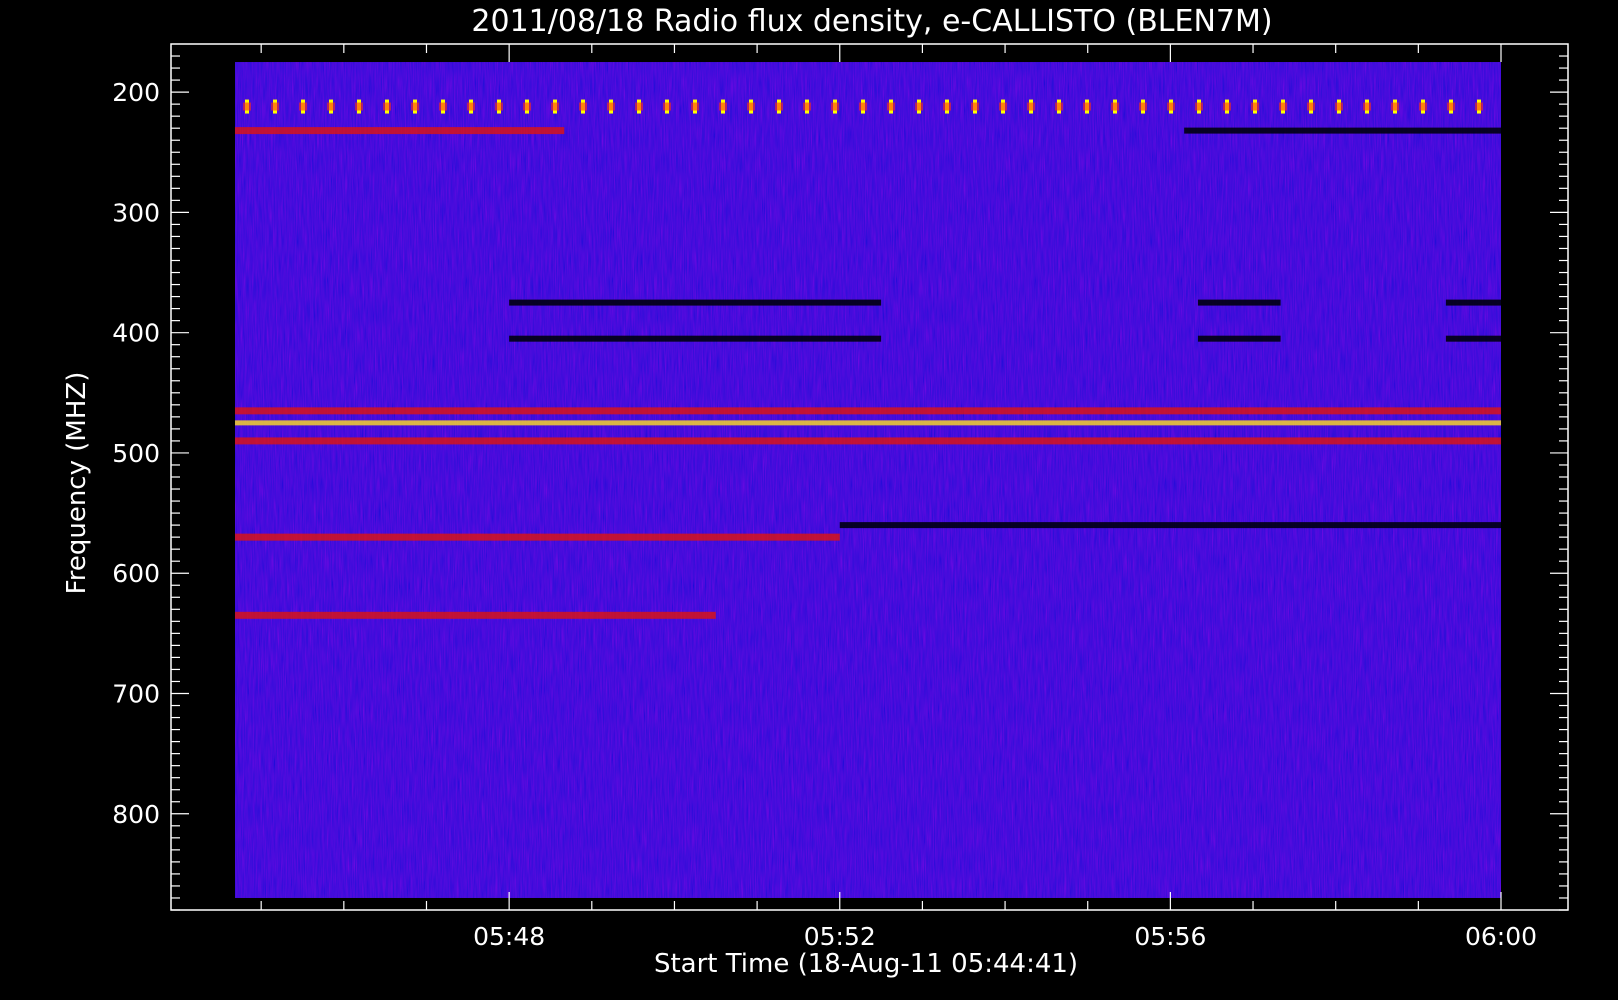 The height and width of the screenshot is (1000, 1618). Describe the element at coordinates (77, 483) in the screenshot. I see `y-axis-label: Frequency (MHZ)` at that location.